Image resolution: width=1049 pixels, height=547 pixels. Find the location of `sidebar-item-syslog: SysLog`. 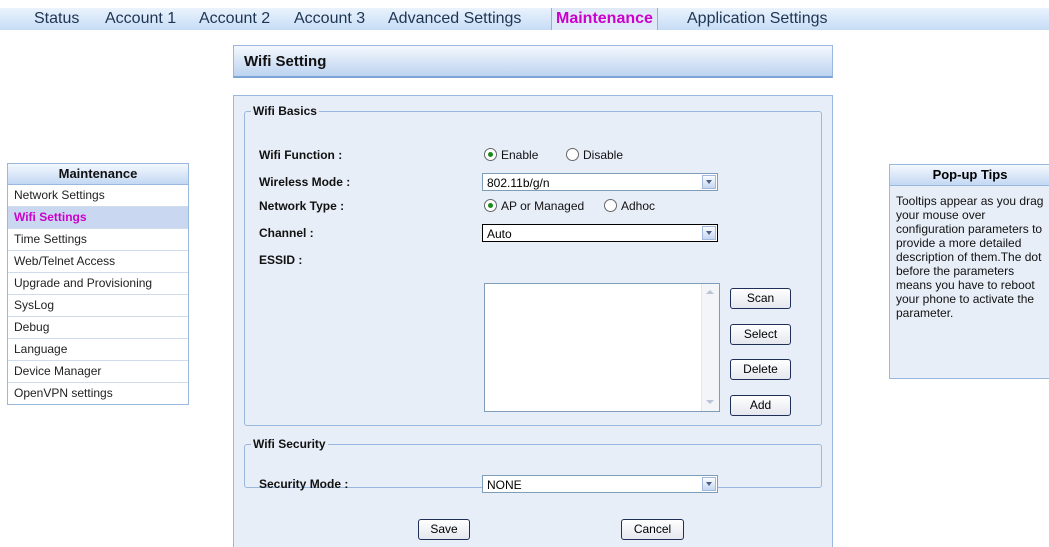

sidebar-item-syslog: SysLog is located at coordinates (98, 306).